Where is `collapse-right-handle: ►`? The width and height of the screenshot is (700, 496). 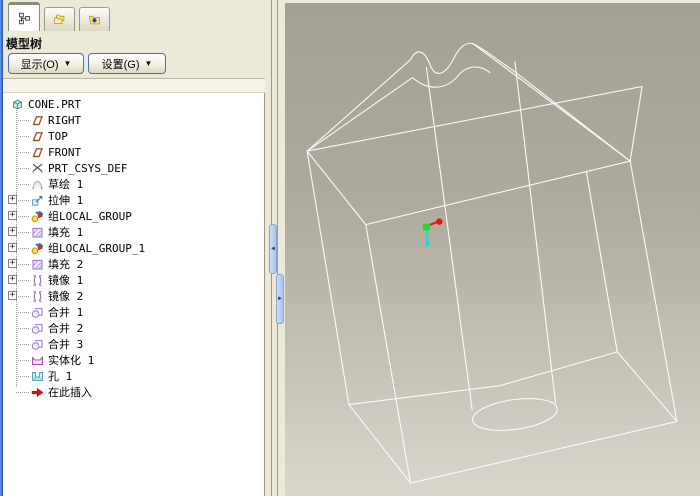 collapse-right-handle: ► is located at coordinates (280, 299).